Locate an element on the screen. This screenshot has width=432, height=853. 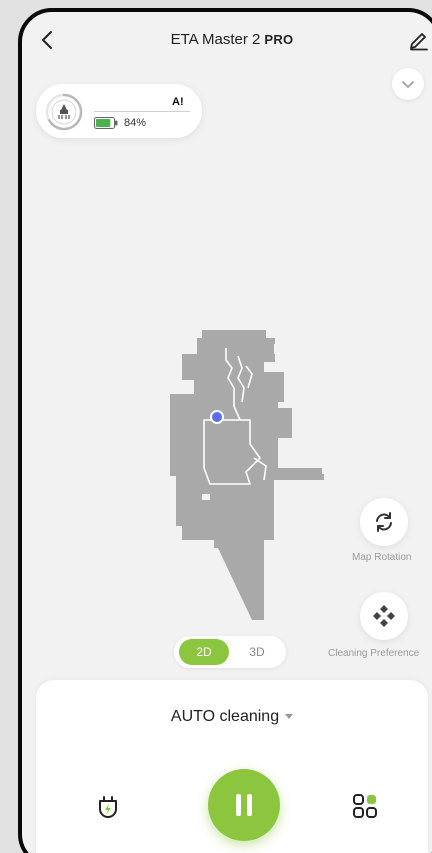
cleaning-mode-selector: AUTO cleaning is located at coordinates (232, 717).